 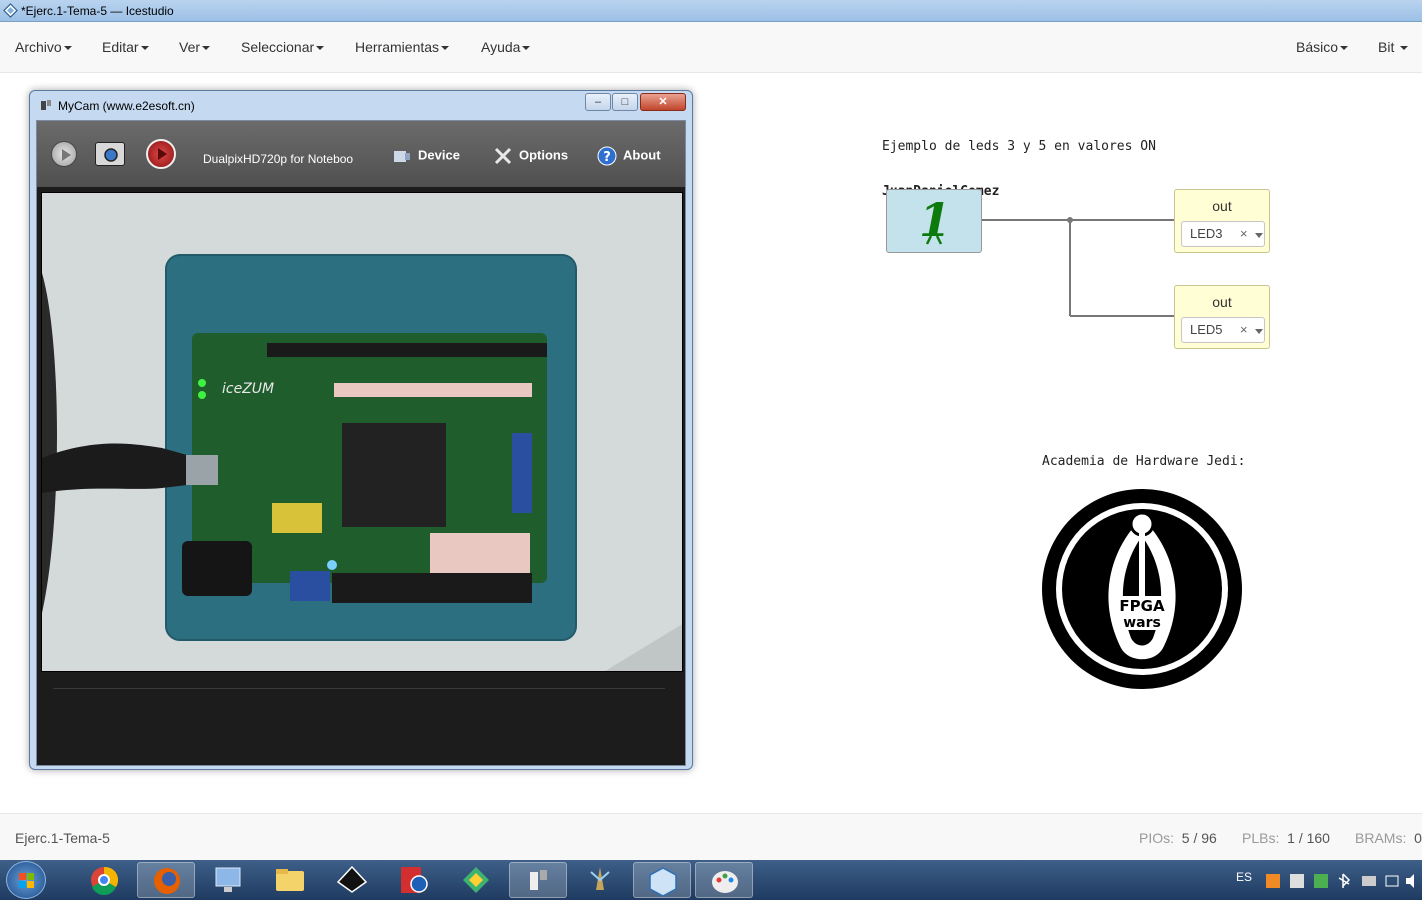 I want to click on icestudio-app-icon, so click(x=10, y=10).